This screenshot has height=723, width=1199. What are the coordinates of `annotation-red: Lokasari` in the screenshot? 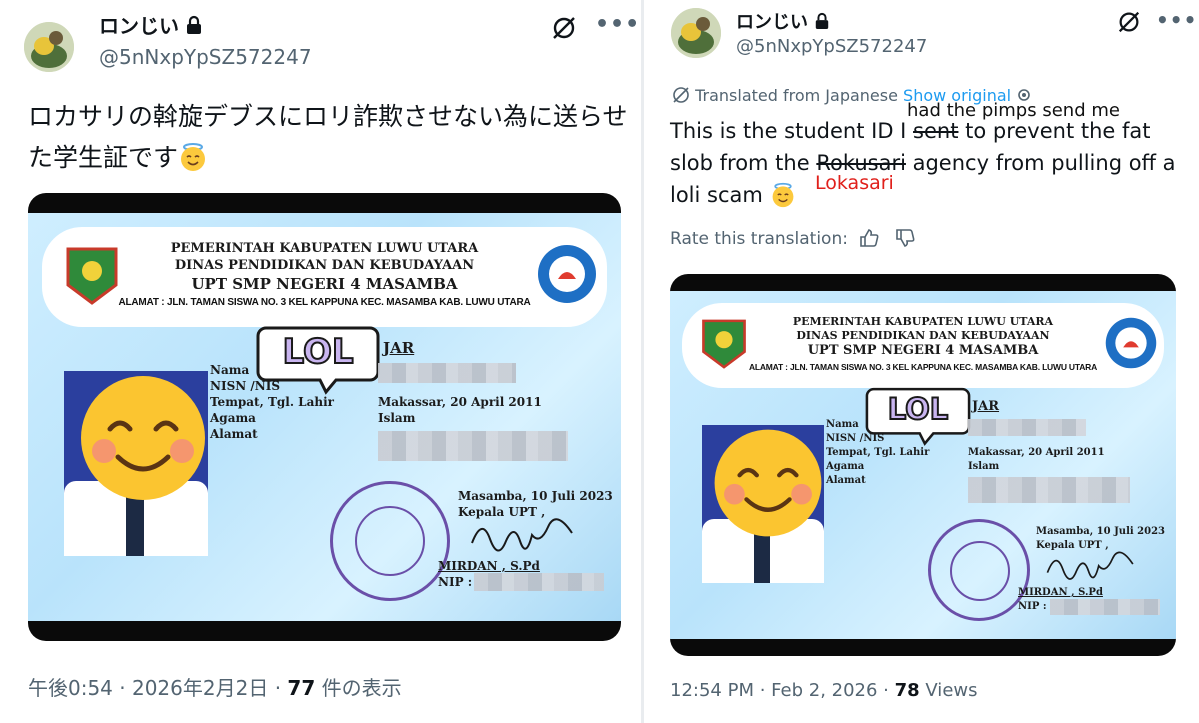 It's located at (854, 183).